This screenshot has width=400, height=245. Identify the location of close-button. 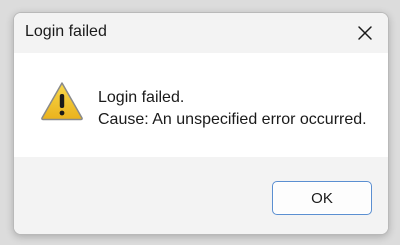
(365, 33).